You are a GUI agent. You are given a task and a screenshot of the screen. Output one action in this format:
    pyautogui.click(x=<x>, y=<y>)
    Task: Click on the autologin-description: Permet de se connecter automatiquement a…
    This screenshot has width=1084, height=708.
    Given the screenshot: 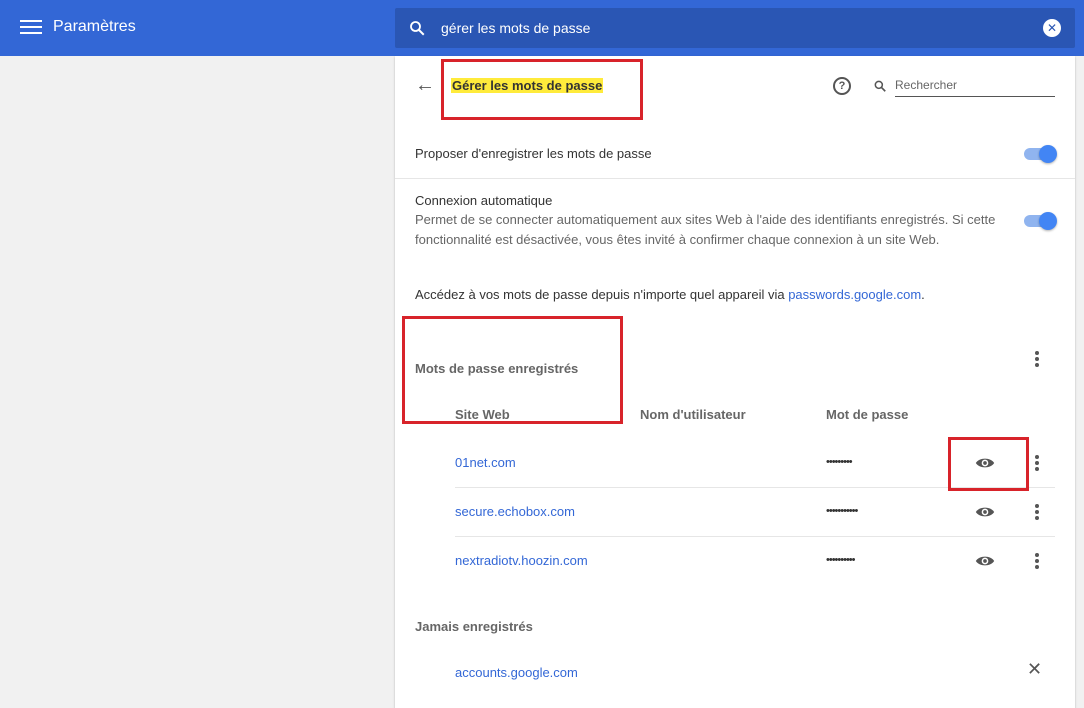 What is the action you would take?
    pyautogui.click(x=705, y=229)
    